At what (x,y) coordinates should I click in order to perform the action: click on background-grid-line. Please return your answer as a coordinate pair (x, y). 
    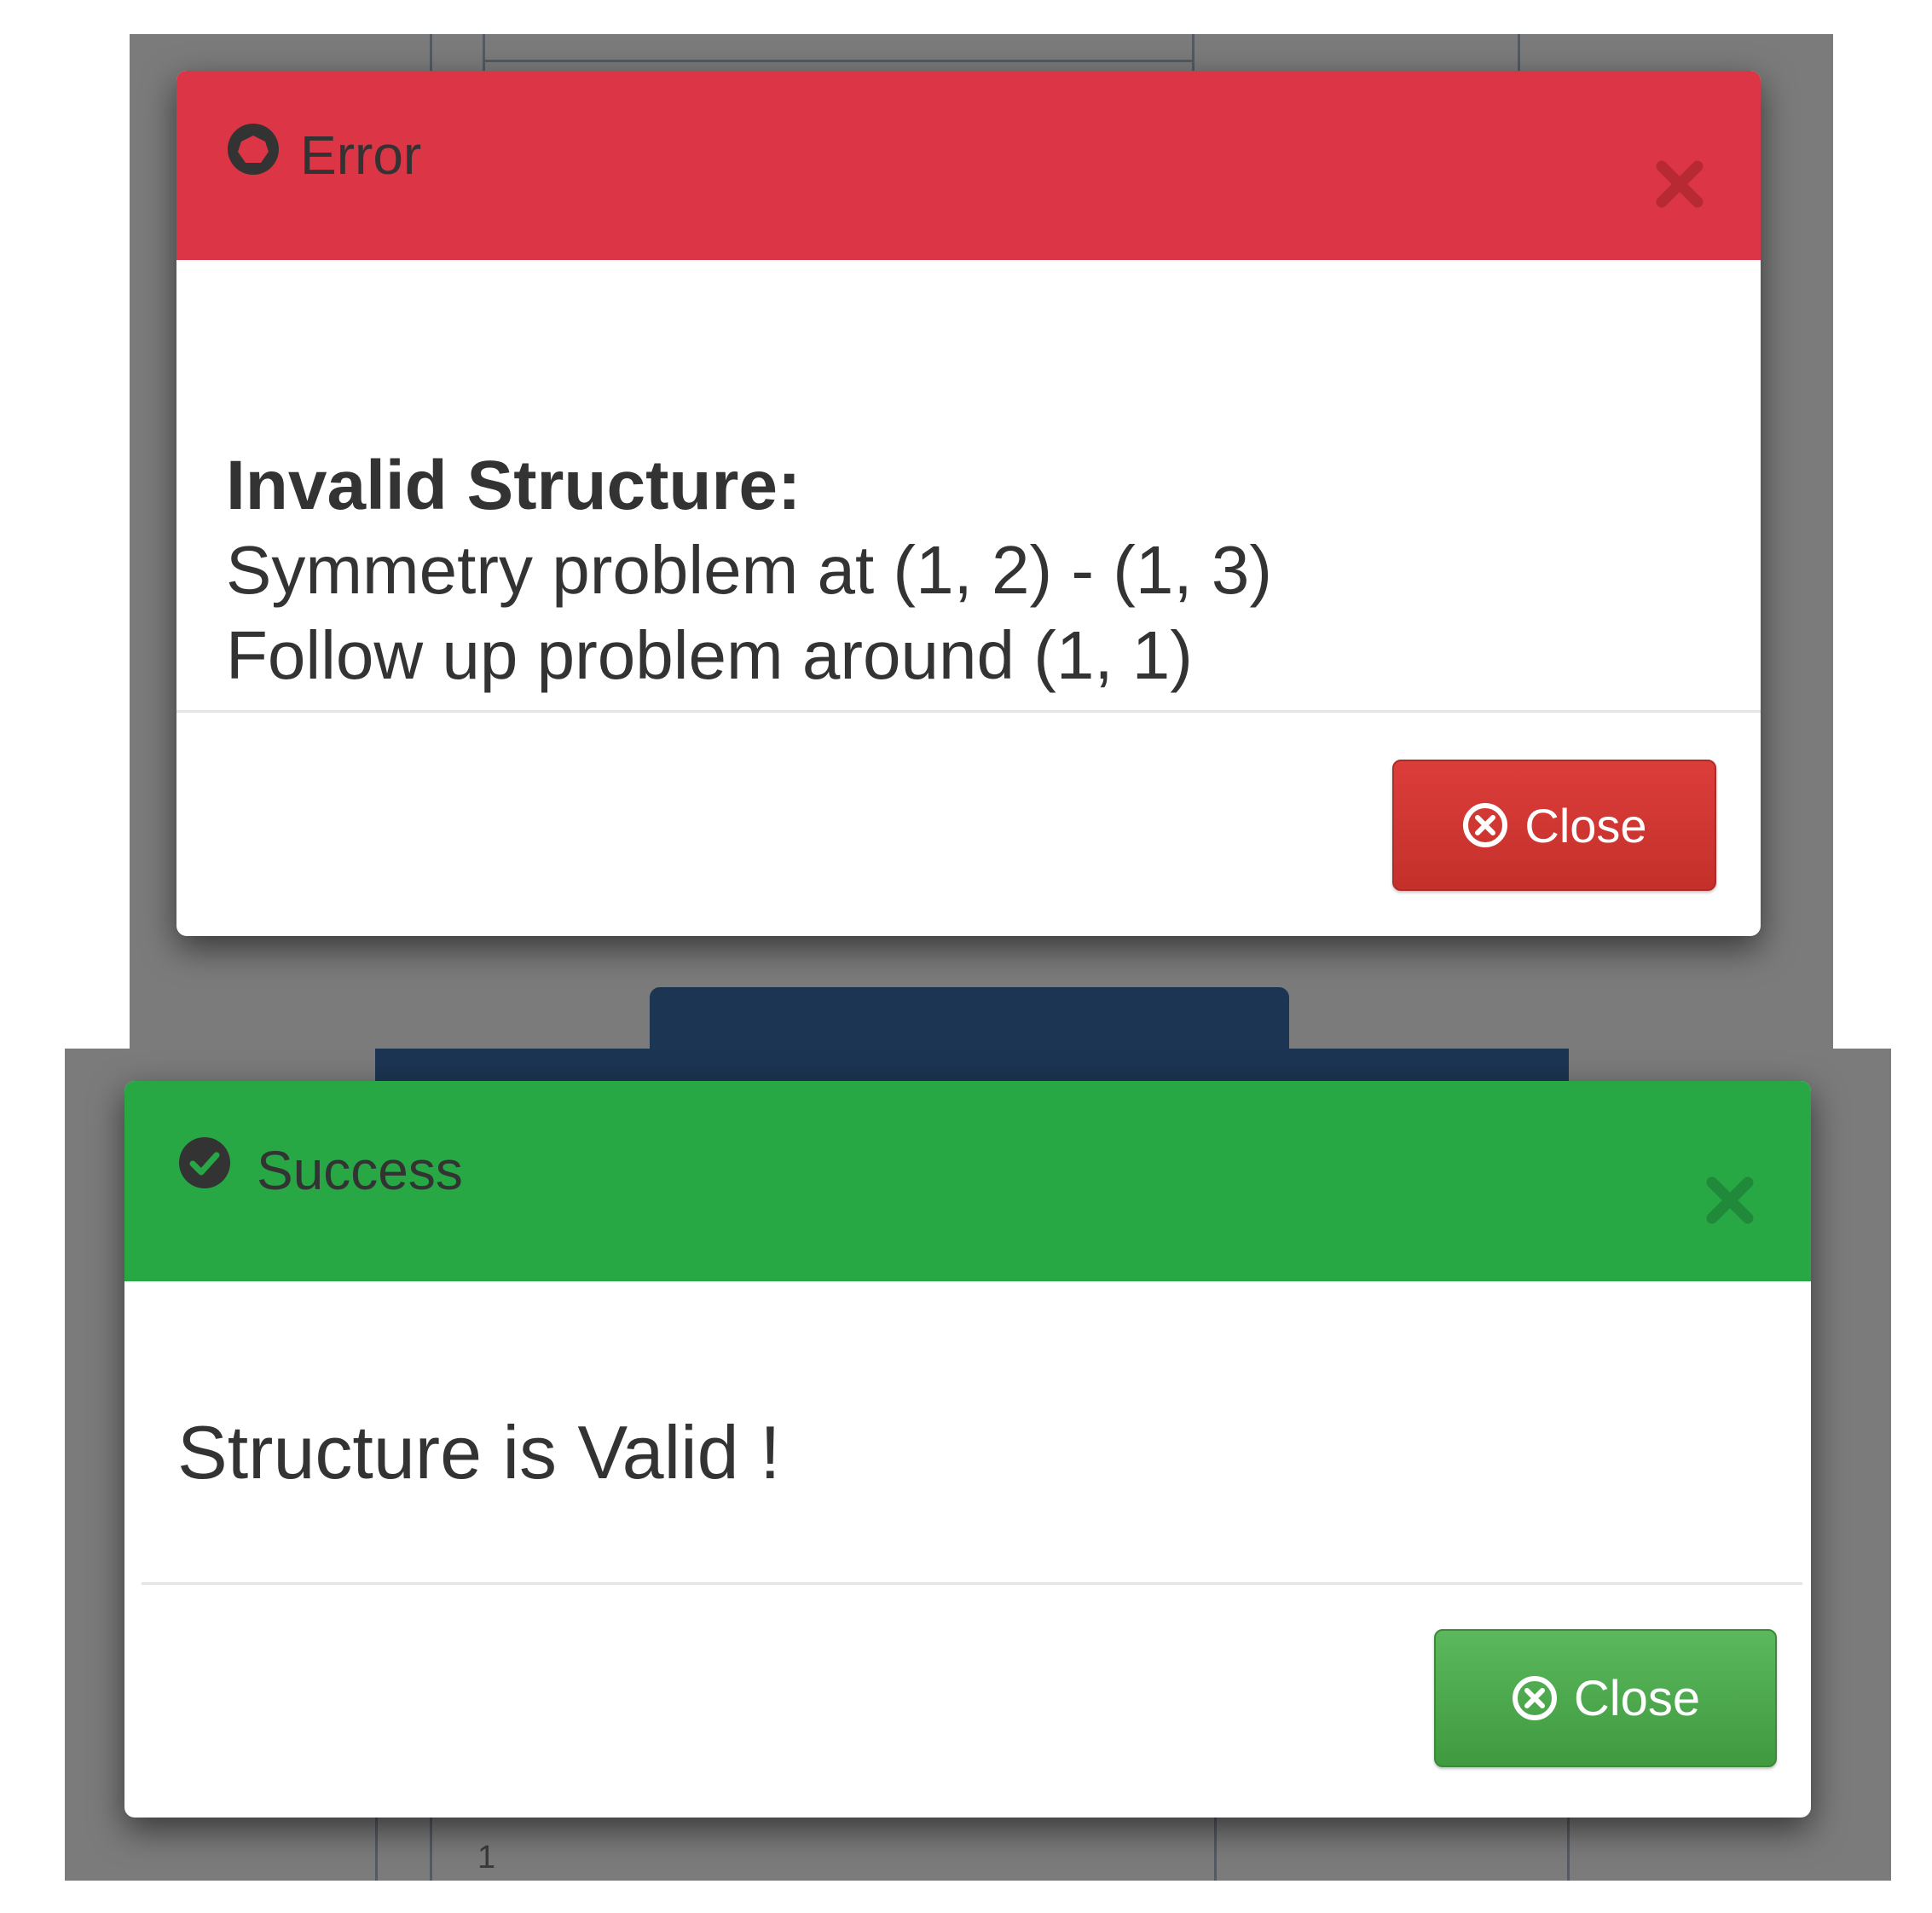
    Looking at the image, I should click on (837, 61).